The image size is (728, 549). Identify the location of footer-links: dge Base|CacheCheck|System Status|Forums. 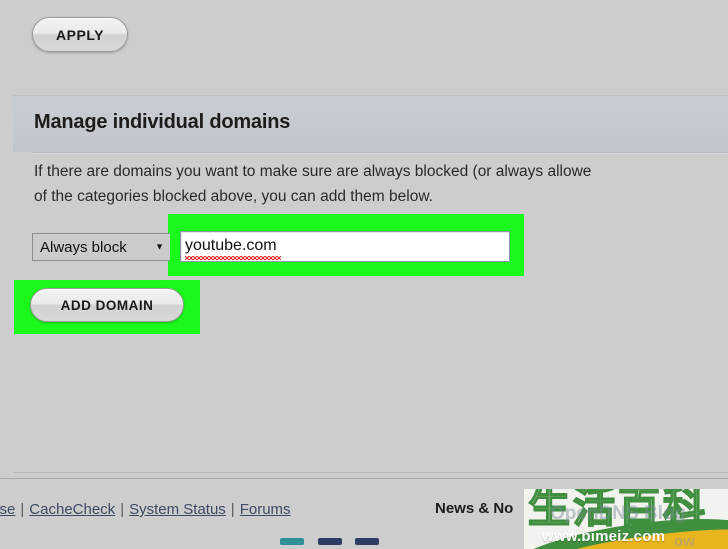
(145, 509).